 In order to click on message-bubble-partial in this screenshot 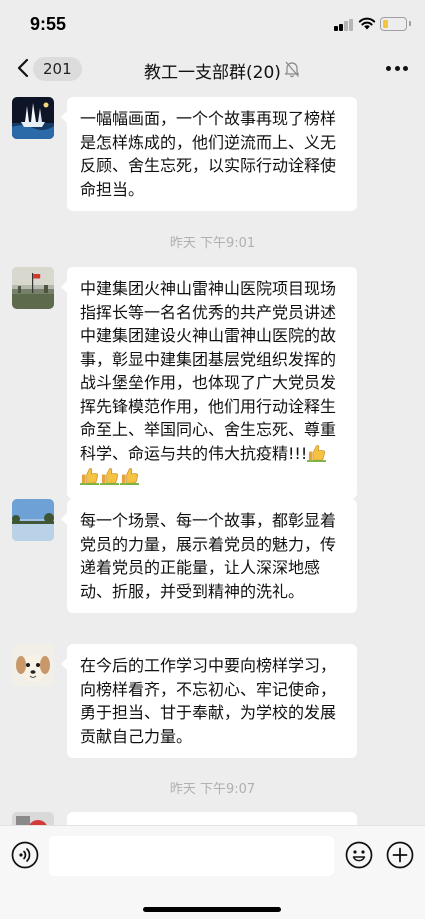, I will do `click(212, 818)`.